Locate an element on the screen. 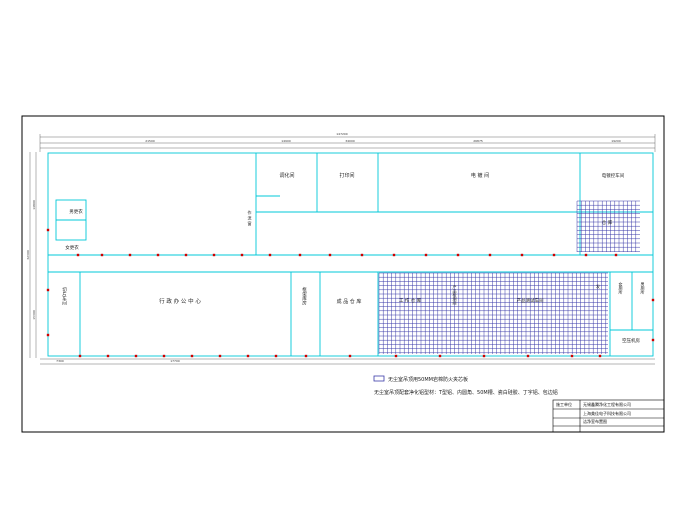 The height and width of the screenshot is (525, 700). room-fuyao: 仓 库 is located at coordinates (607, 222).